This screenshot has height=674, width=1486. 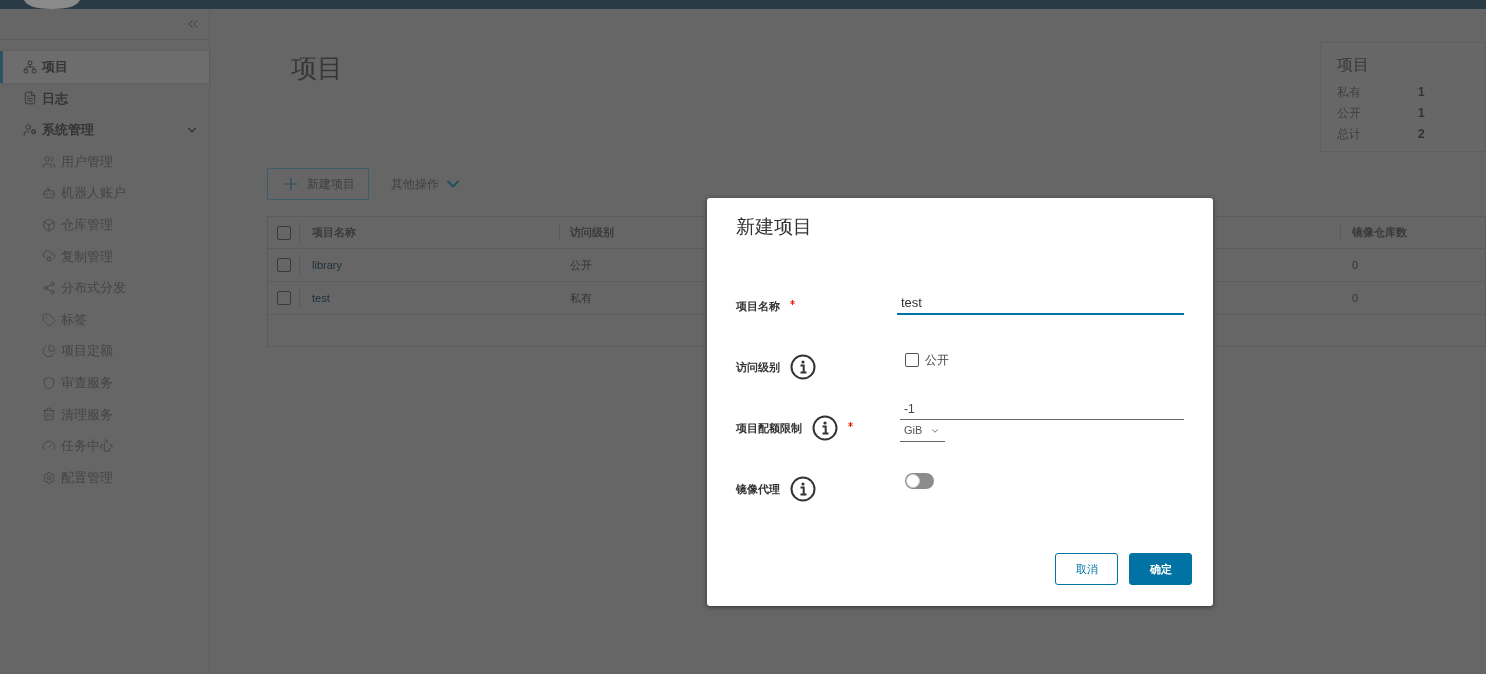 What do you see at coordinates (1040, 303) in the screenshot?
I see `text-field: test` at bounding box center [1040, 303].